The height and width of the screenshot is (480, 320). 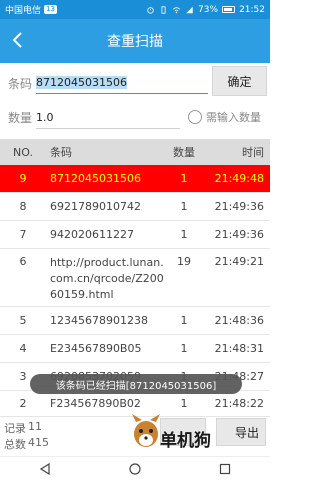 What do you see at coordinates (189, 9) in the screenshot?
I see `signal-icon` at bounding box center [189, 9].